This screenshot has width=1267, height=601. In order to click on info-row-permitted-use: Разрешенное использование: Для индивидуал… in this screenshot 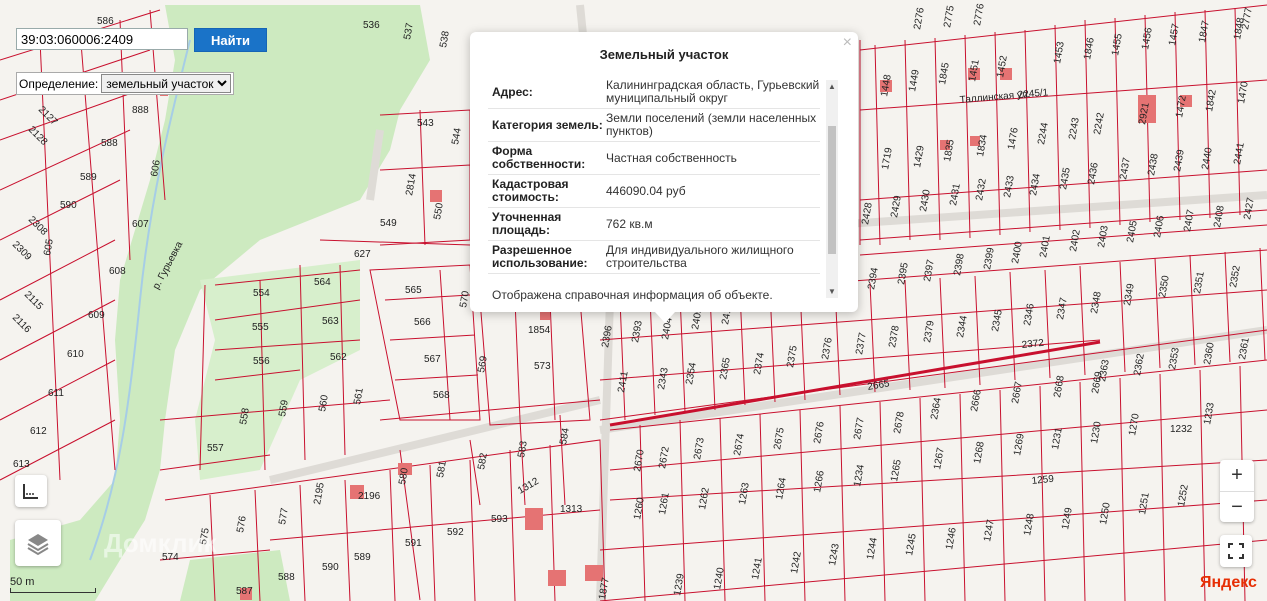, I will do `click(654, 257)`.